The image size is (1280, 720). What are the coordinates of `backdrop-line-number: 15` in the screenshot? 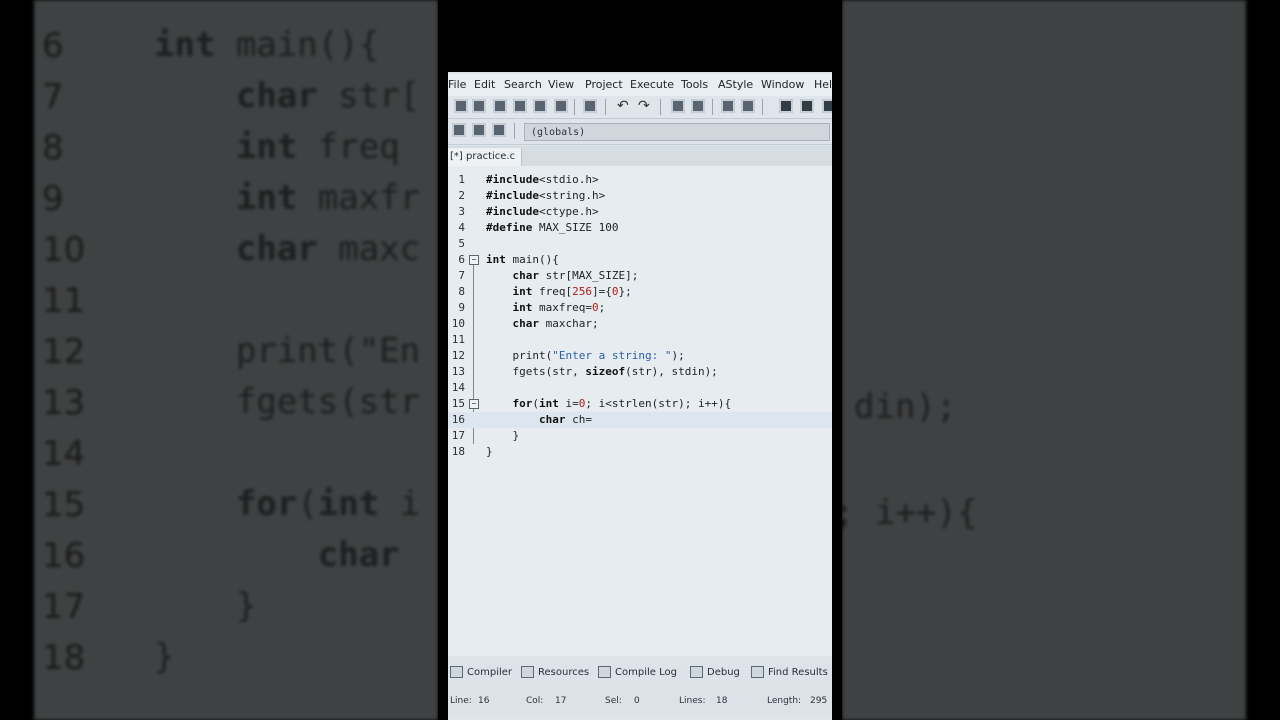 It's located at (64, 505).